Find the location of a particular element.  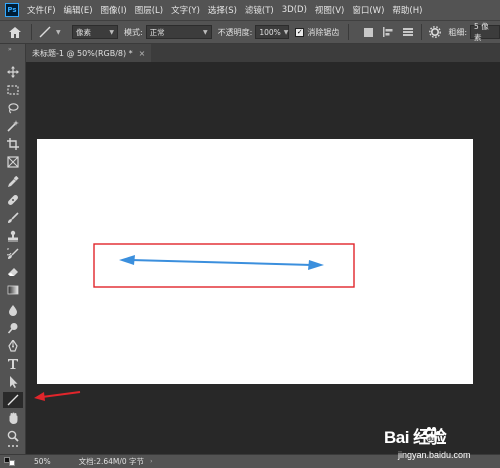

mode-dropdown: 正常 ▼ is located at coordinates (178, 32).